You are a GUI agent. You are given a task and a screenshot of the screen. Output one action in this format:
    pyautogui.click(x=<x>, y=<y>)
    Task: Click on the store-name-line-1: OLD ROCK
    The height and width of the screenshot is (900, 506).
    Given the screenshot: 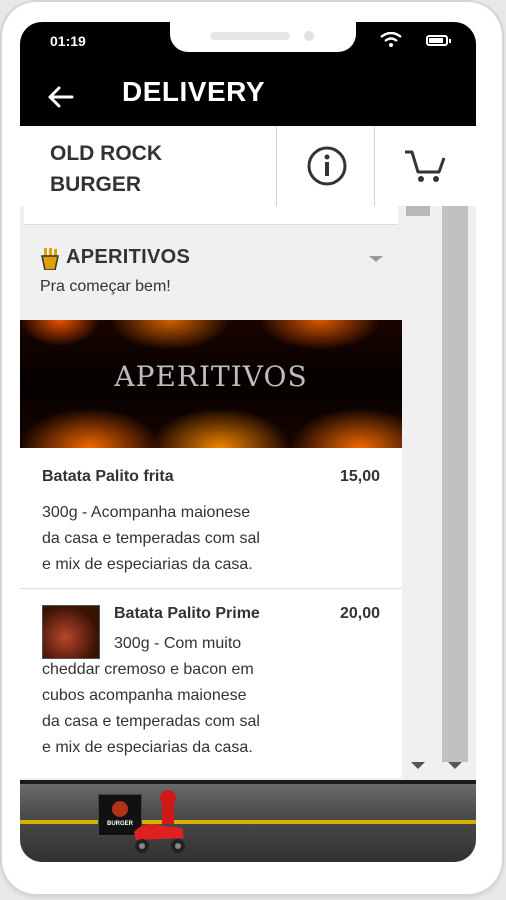 What is the action you would take?
    pyautogui.click(x=106, y=153)
    